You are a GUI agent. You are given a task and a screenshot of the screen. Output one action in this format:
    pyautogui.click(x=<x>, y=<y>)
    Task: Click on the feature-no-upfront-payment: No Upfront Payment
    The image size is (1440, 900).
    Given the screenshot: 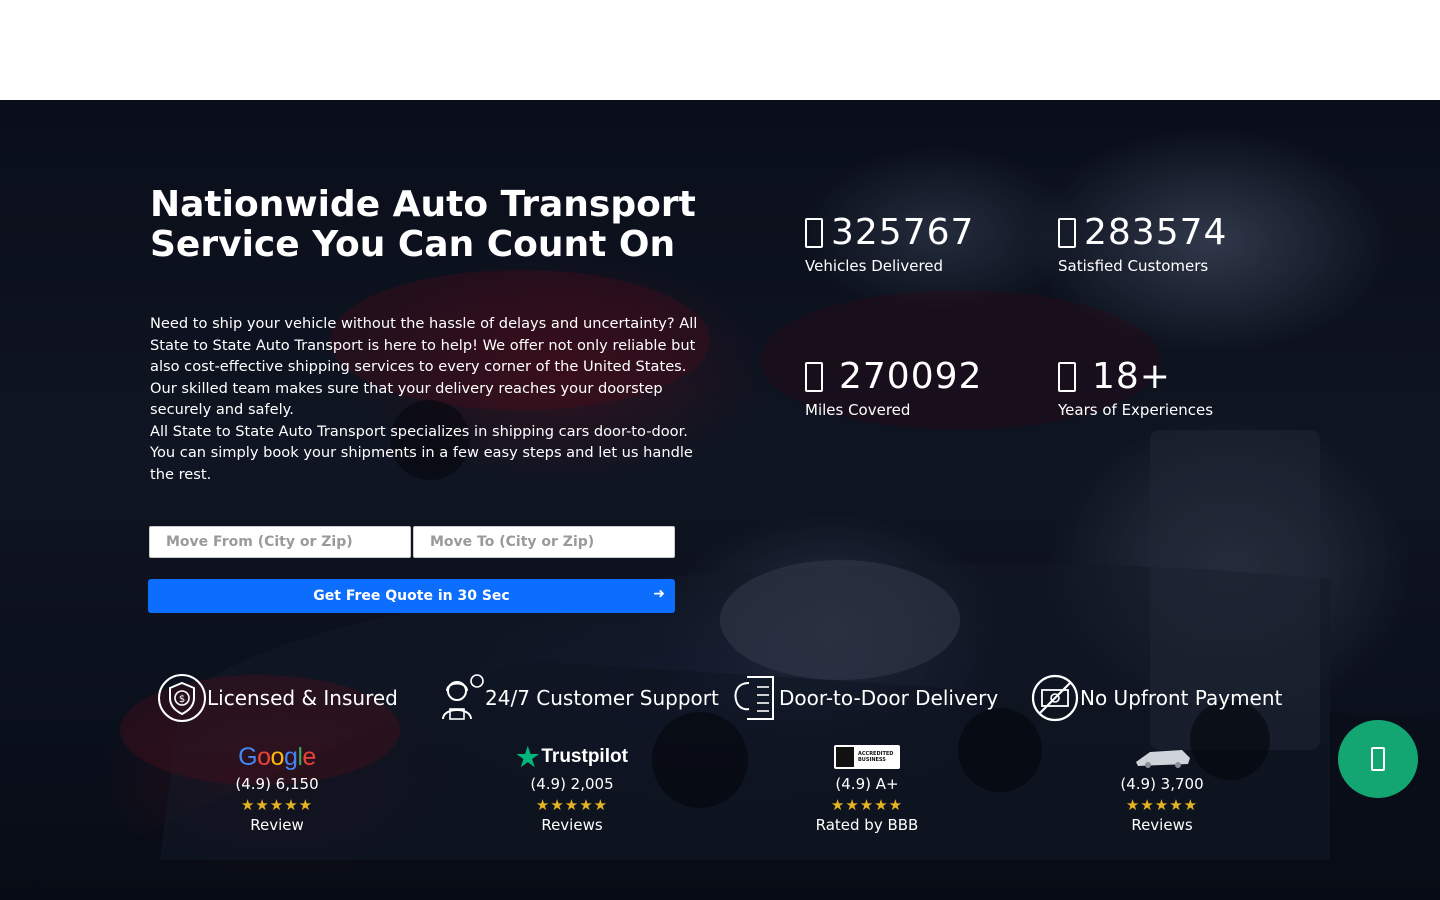 What is the action you would take?
    pyautogui.click(x=1156, y=698)
    